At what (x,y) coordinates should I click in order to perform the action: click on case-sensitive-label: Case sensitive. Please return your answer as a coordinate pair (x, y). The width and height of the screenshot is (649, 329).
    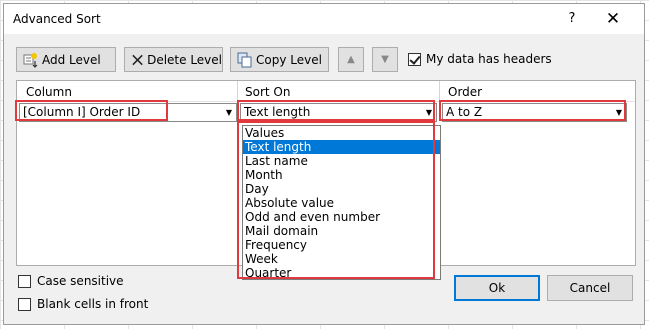
    Looking at the image, I should click on (80, 281).